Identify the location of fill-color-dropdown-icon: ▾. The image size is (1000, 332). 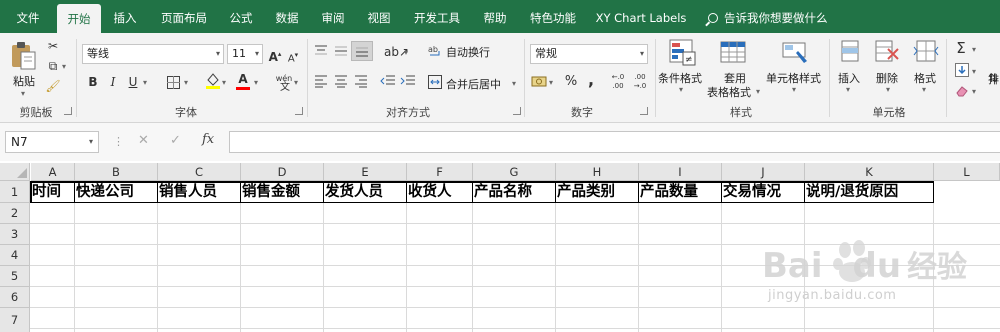
(224, 82).